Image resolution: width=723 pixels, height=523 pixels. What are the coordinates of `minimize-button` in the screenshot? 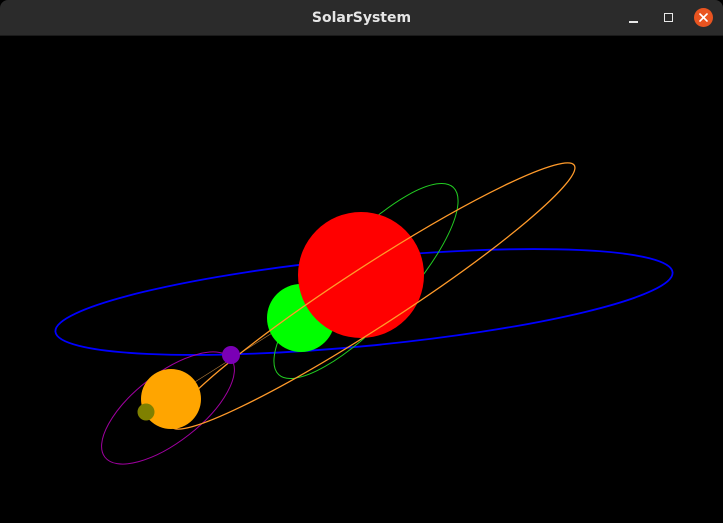 It's located at (634, 18).